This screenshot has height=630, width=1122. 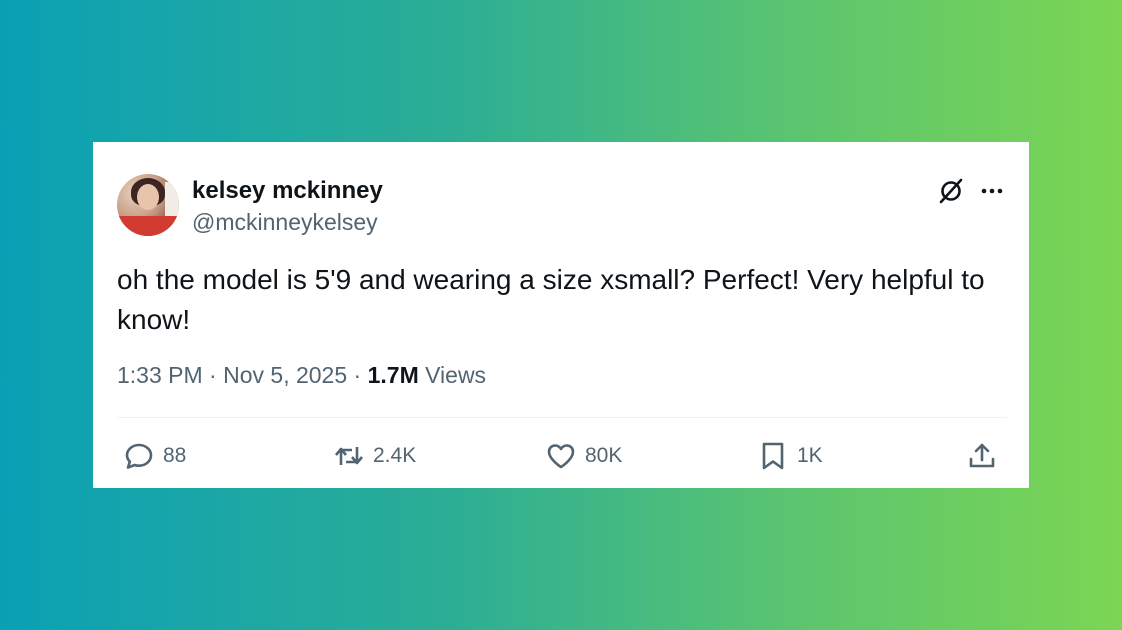 What do you see at coordinates (562, 417) in the screenshot?
I see `divider` at bounding box center [562, 417].